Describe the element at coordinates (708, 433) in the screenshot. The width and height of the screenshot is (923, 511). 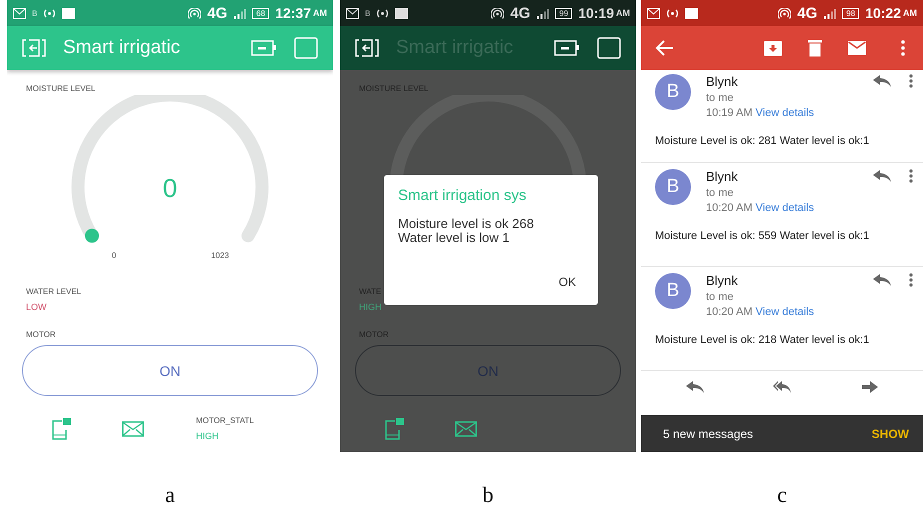
I see `snackbar-message: 5 new messages` at that location.